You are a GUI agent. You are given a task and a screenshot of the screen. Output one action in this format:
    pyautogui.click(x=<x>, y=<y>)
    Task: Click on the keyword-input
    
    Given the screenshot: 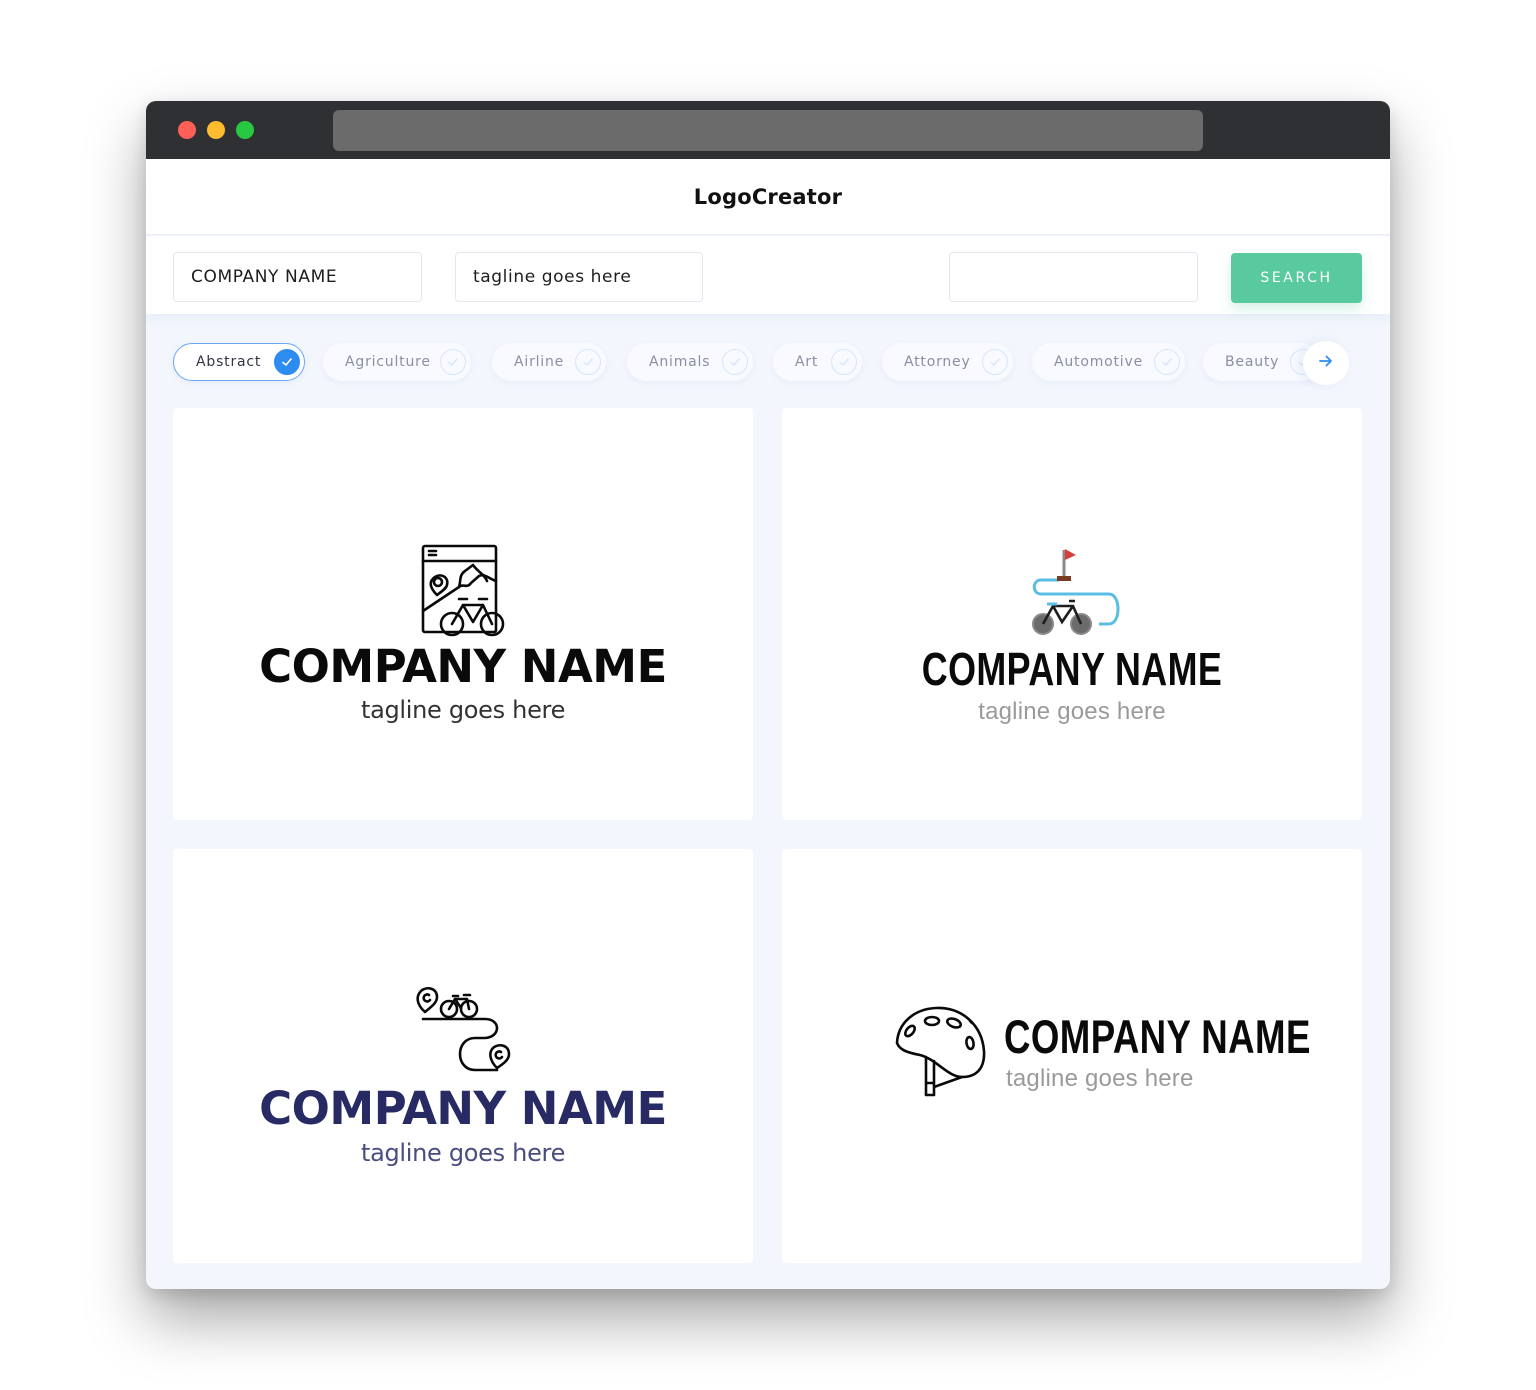 What is the action you would take?
    pyautogui.click(x=1073, y=277)
    